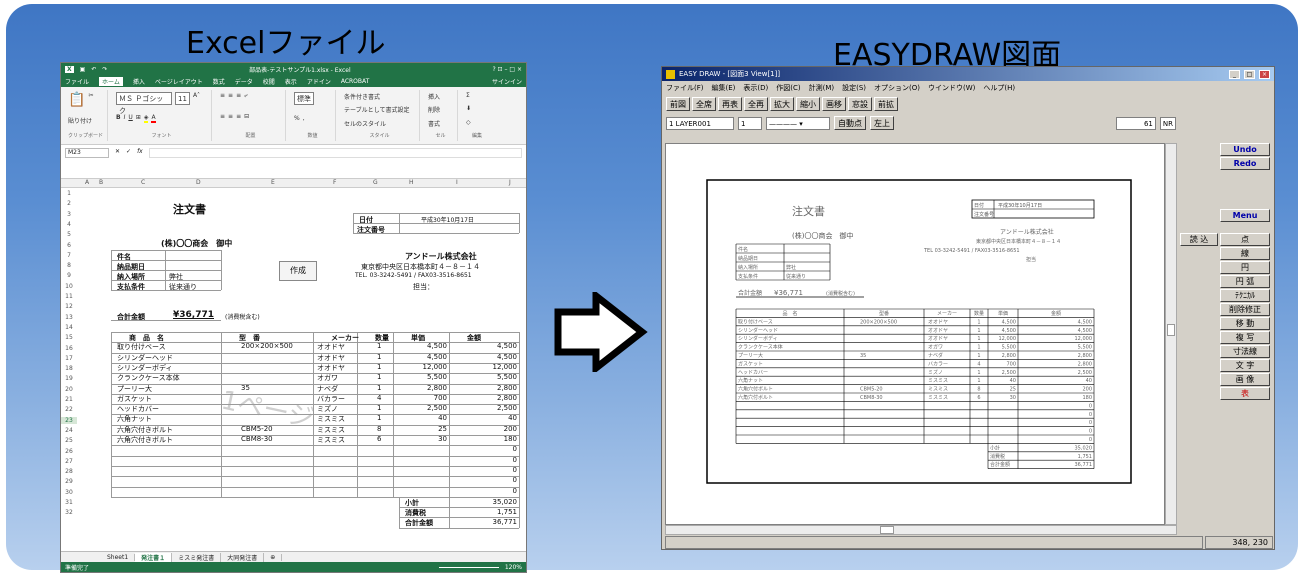  I want to click on close-icon: ×, so click(1264, 74).